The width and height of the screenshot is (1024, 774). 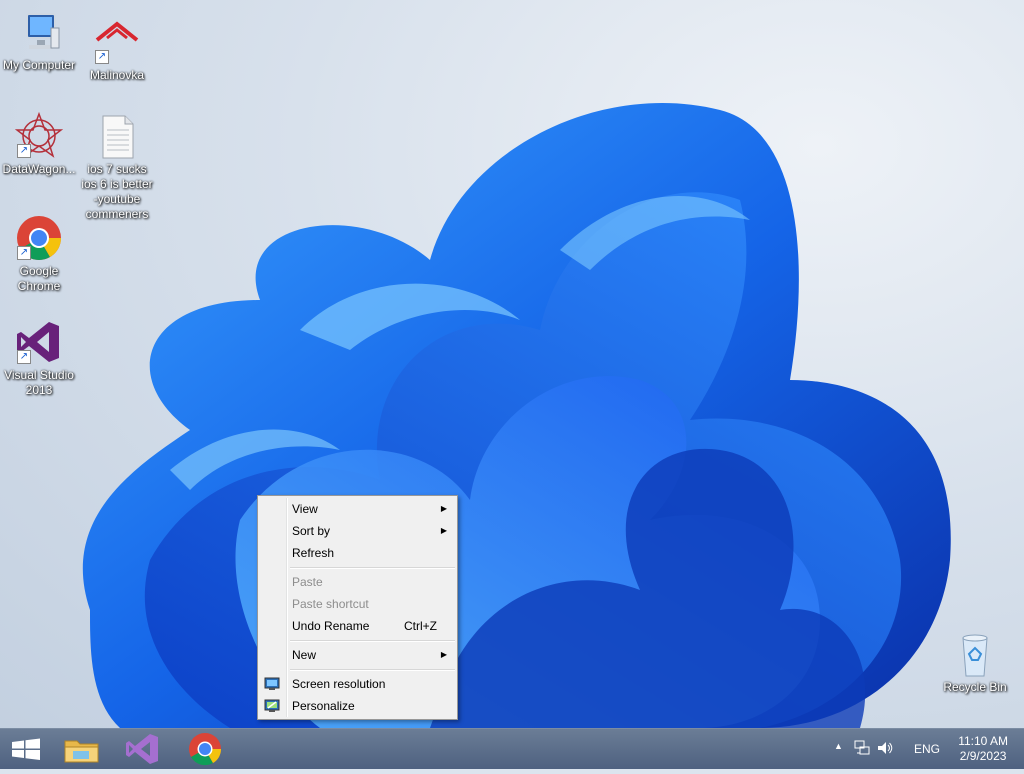 I want to click on desktop-icon-google-chrome: ↗ Google Chrome, so click(x=39, y=254).